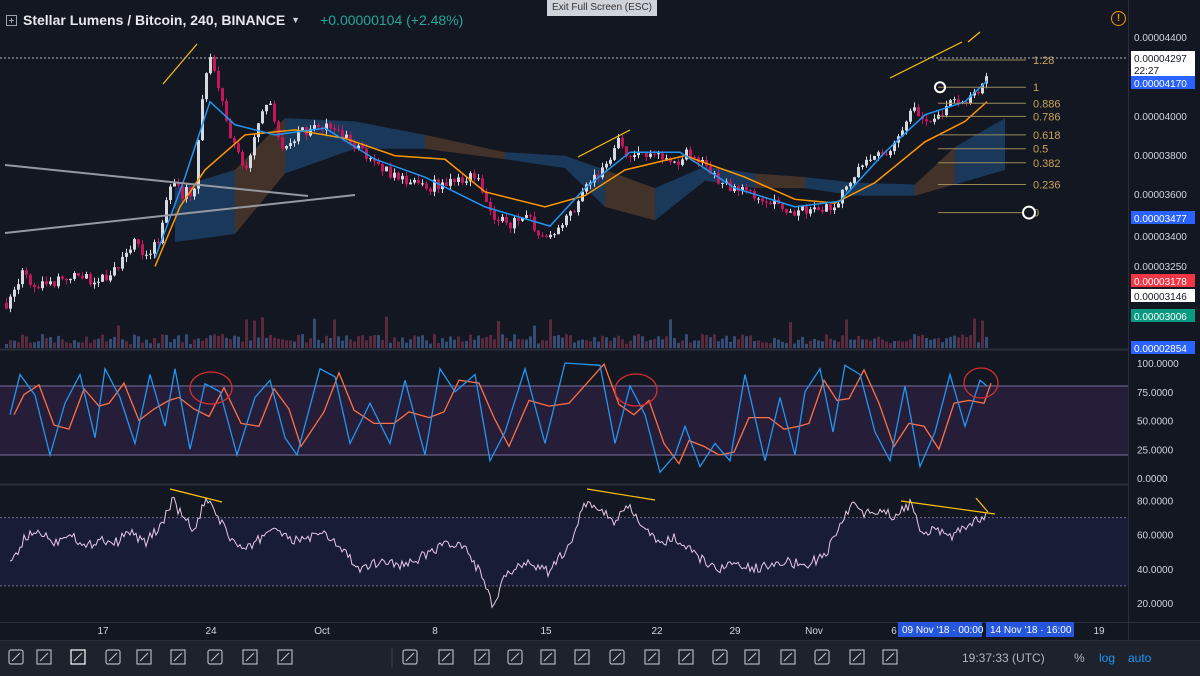  Describe the element at coordinates (410, 657) in the screenshot. I see `trend-line-icon` at that location.